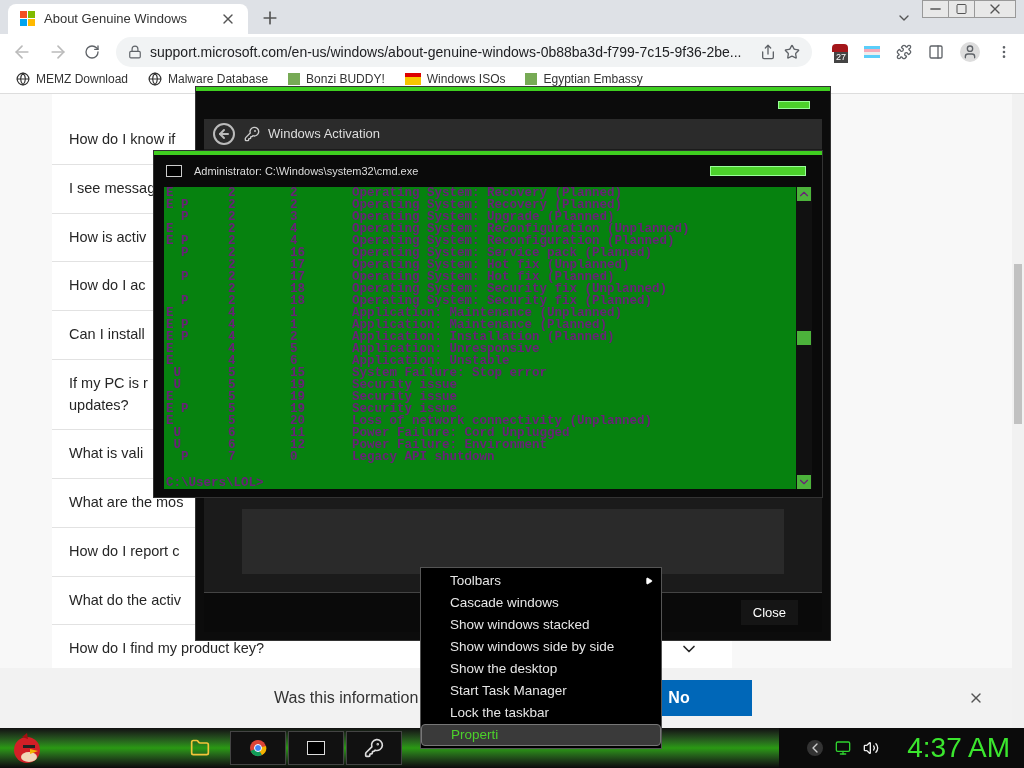 This screenshot has width=1024, height=768. Describe the element at coordinates (510, 289) in the screenshot. I see `reason-text: Operating System: Security fix (Unplanned)` at that location.